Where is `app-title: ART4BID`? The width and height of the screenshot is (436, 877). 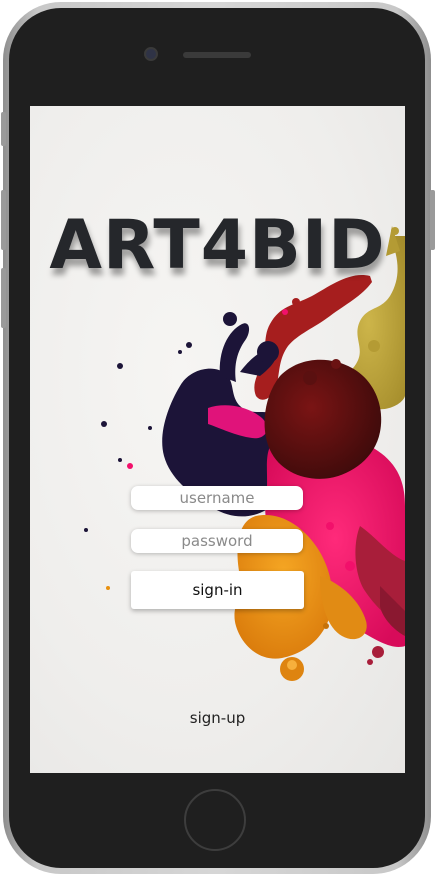
app-title: ART4BID is located at coordinates (217, 245).